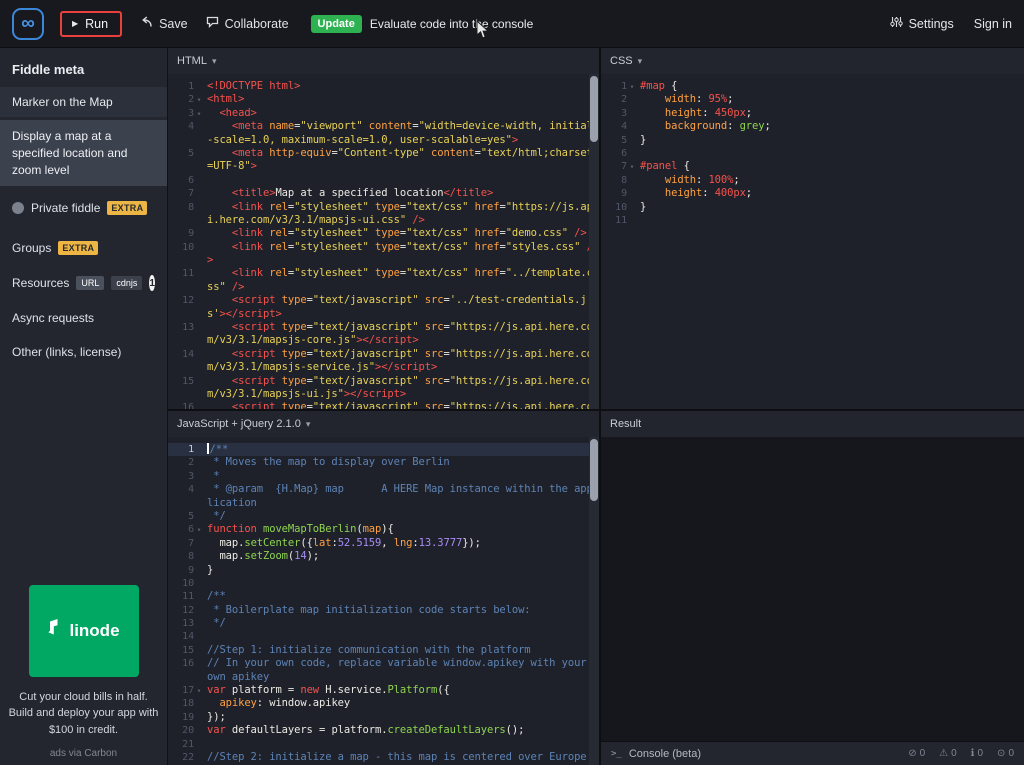 This screenshot has width=1024, height=765. What do you see at coordinates (812, 180) in the screenshot?
I see `code-line: 8 width: 100%;` at bounding box center [812, 180].